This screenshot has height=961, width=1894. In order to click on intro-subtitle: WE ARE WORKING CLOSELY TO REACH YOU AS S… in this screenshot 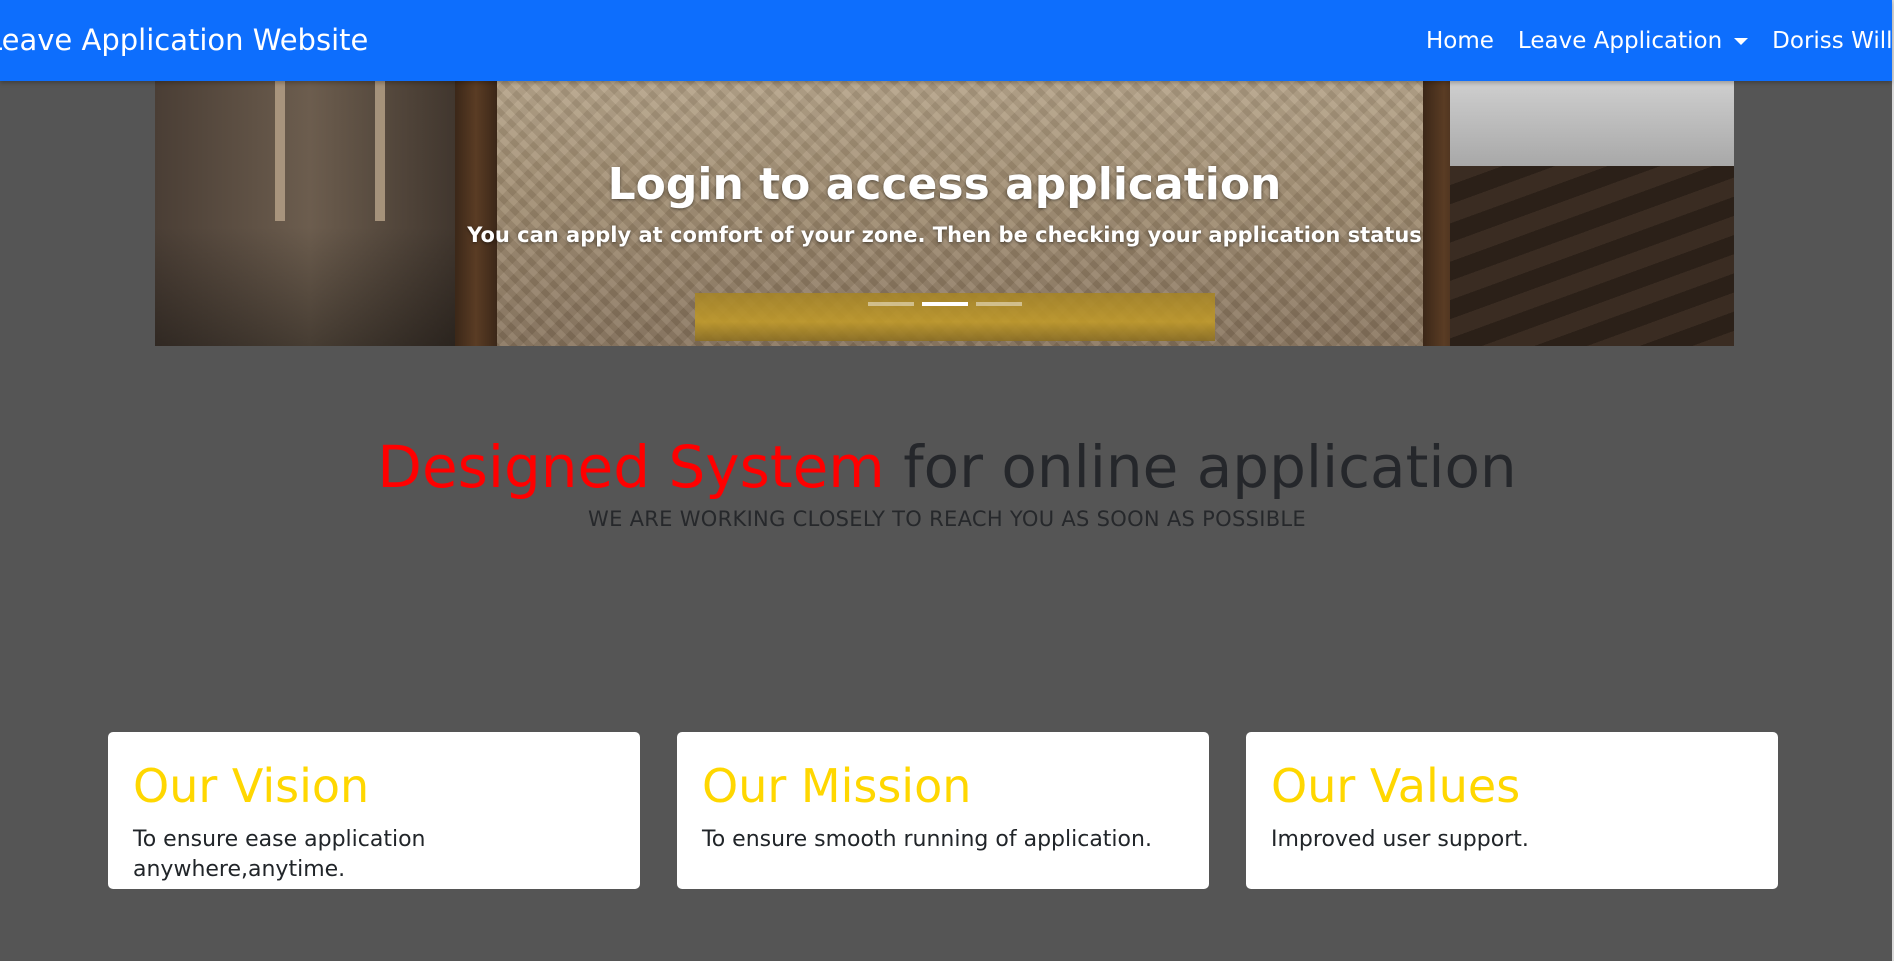, I will do `click(947, 519)`.